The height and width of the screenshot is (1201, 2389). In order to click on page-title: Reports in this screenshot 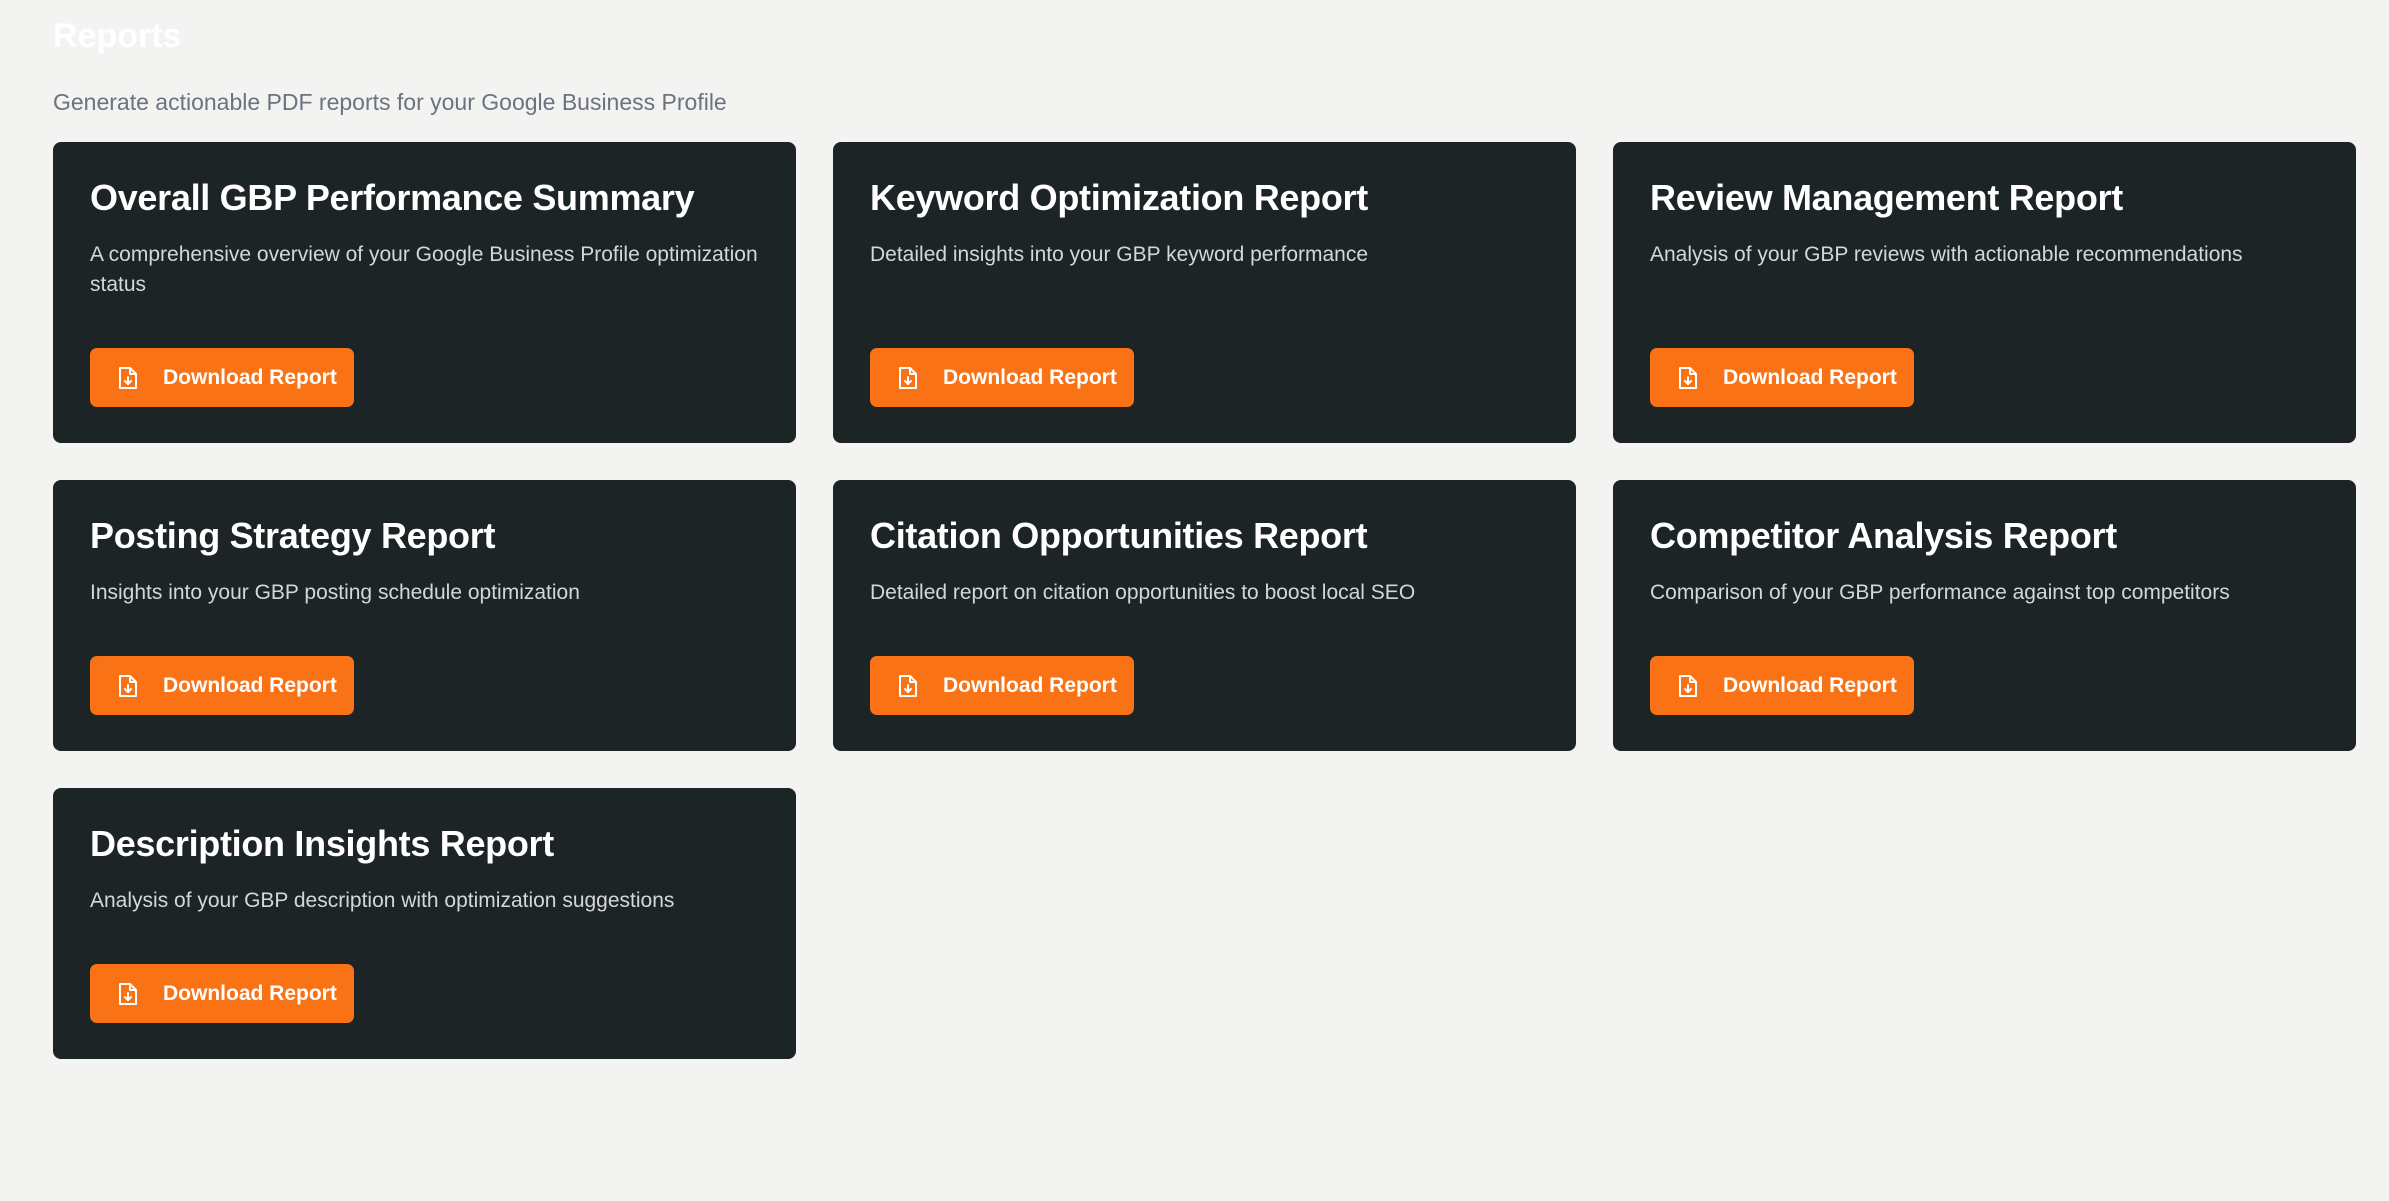, I will do `click(117, 36)`.